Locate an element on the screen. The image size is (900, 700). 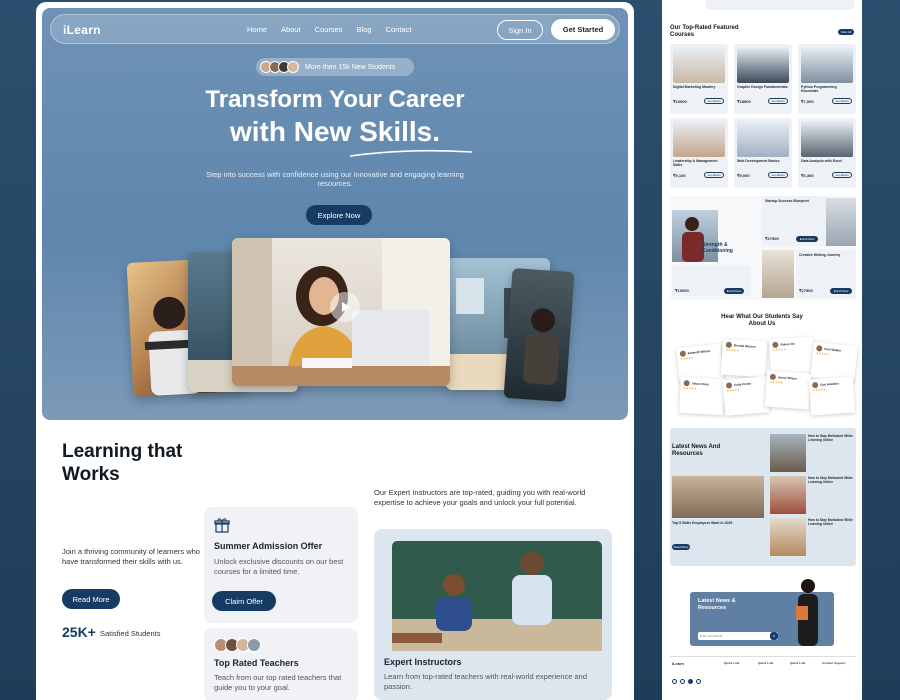
video-play-button is located at coordinates (345, 307).